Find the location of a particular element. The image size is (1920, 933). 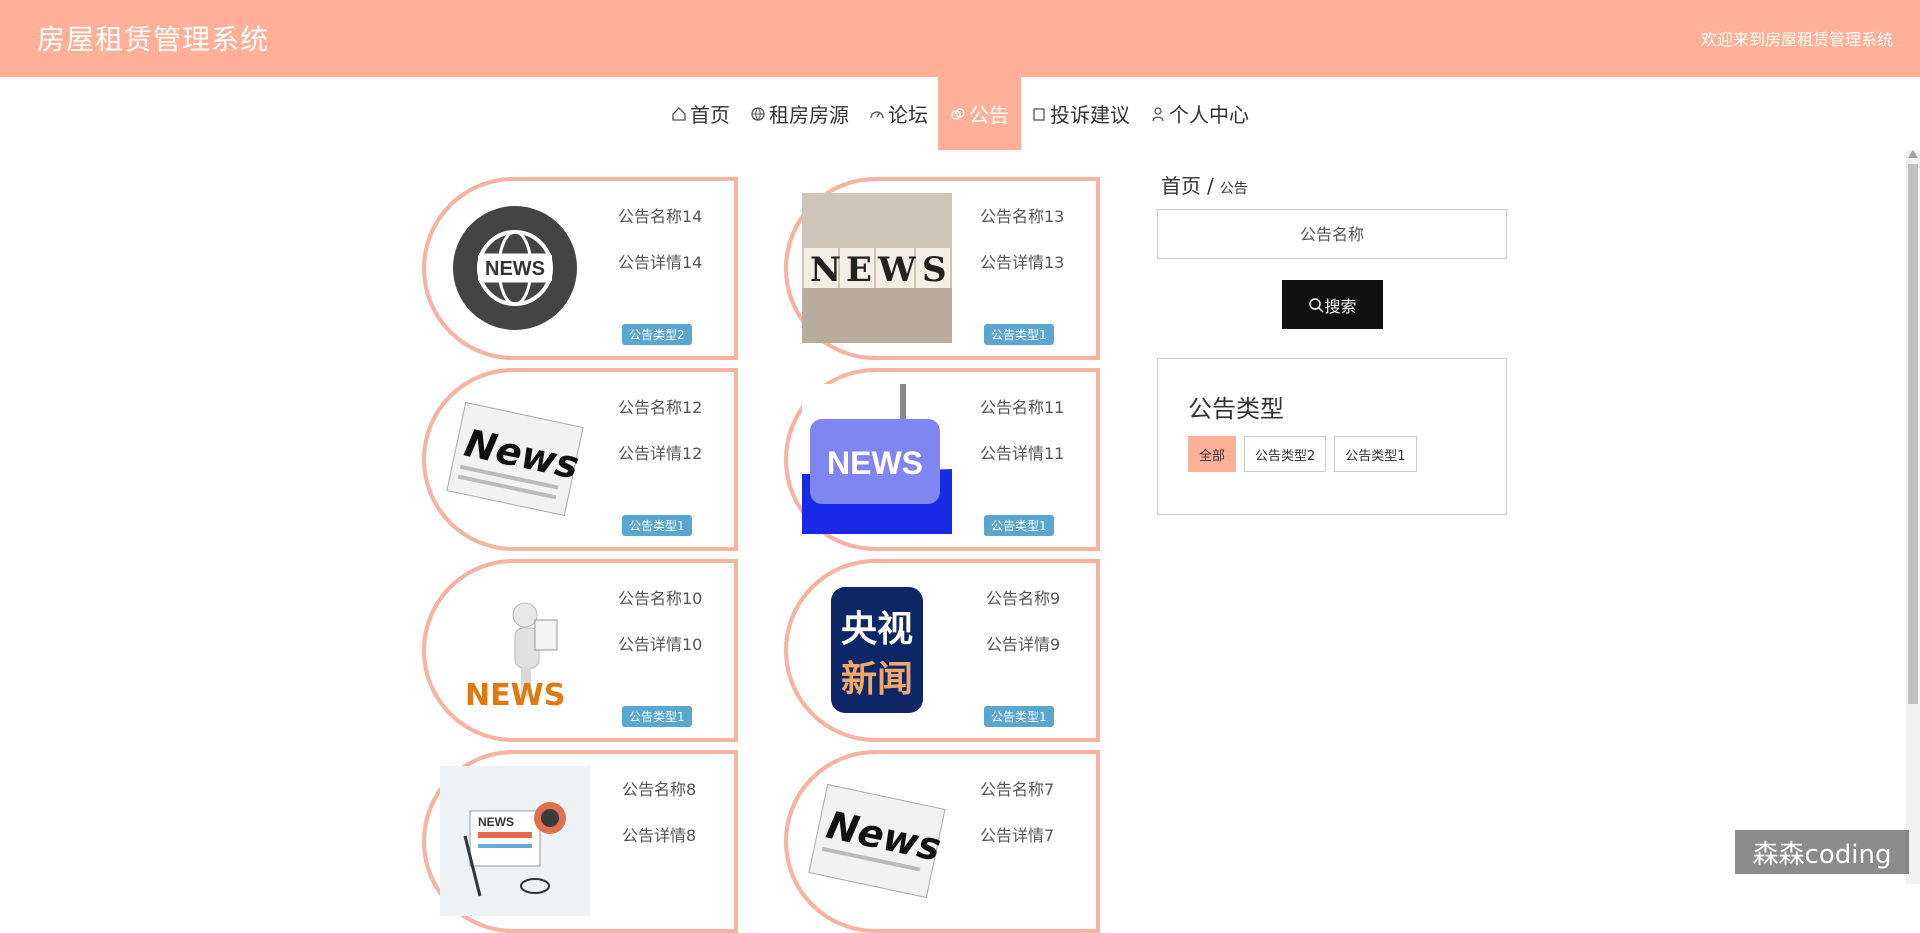

notice-card: NEWS 公告名称10 公告详情10 公告类型1 is located at coordinates (580, 650).